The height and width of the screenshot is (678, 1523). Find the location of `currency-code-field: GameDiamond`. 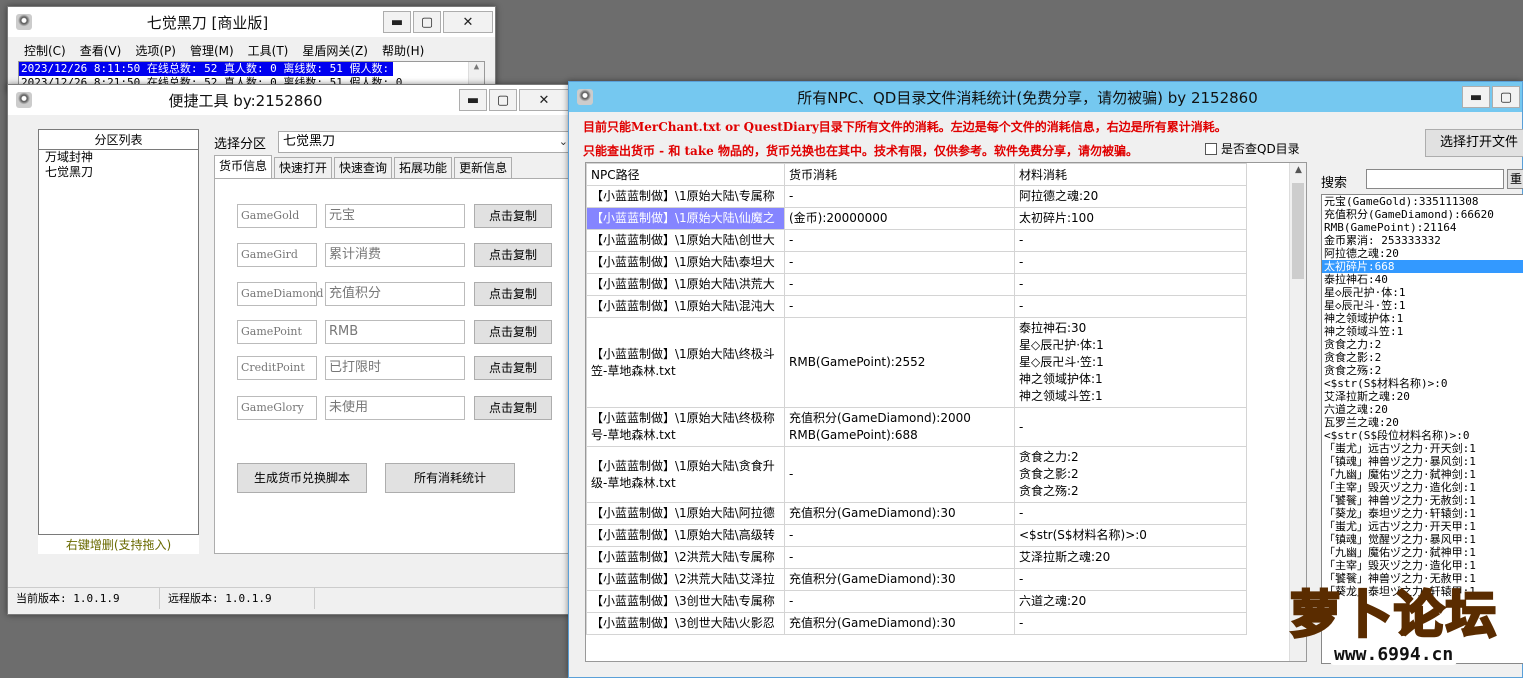

currency-code-field: GameDiamond is located at coordinates (280, 294).